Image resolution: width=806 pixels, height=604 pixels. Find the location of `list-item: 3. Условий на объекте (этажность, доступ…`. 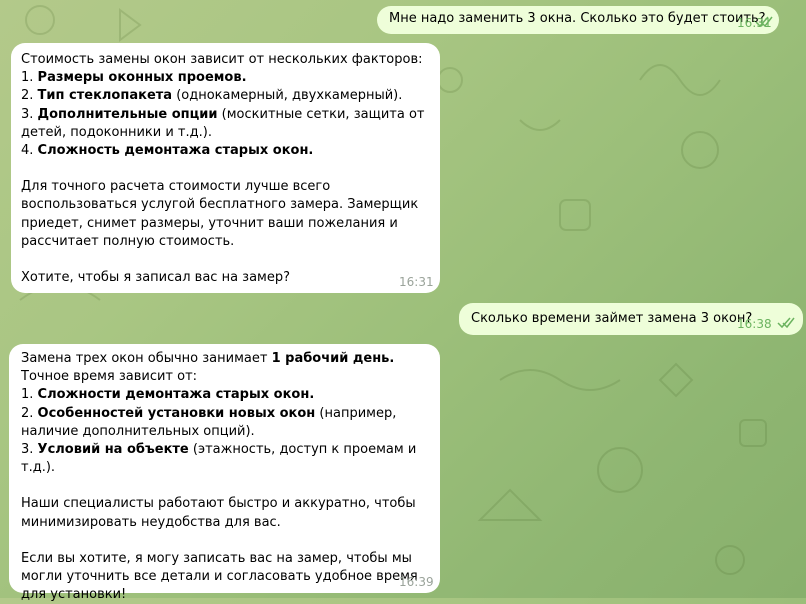

list-item: 3. Условий на объекте (этажность, доступ… is located at coordinates (219, 459).